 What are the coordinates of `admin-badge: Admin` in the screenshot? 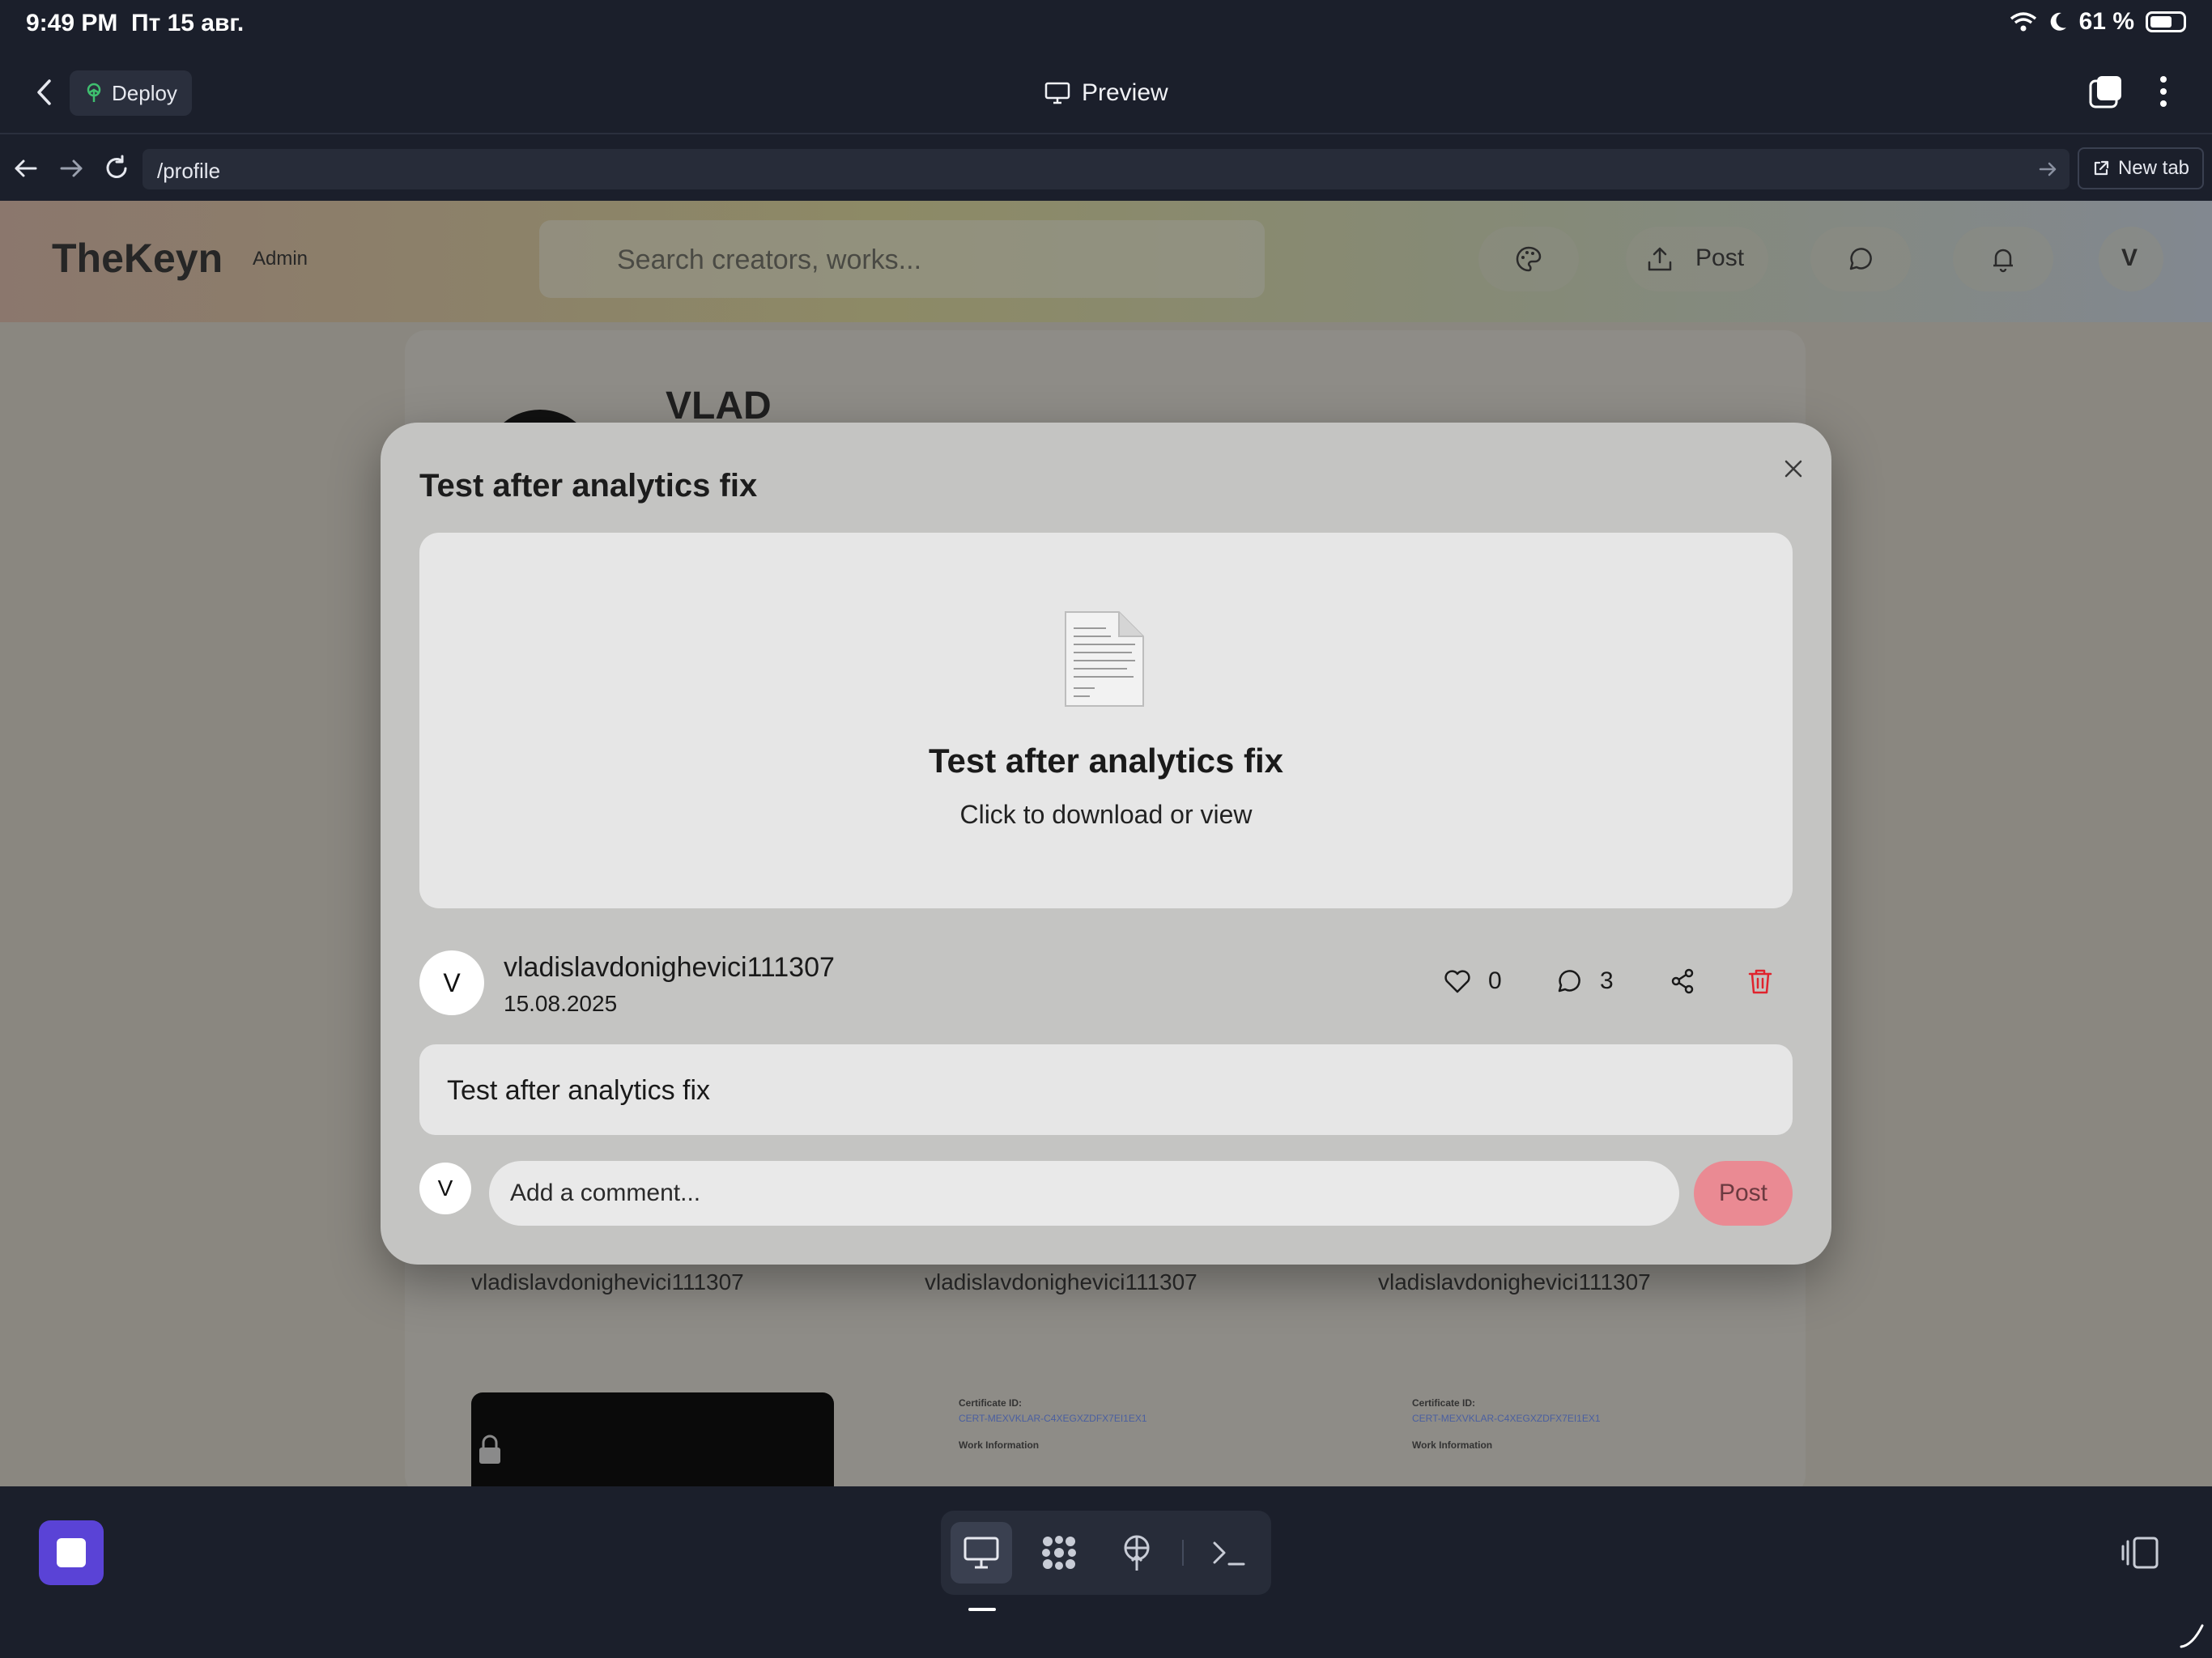 It's located at (280, 259).